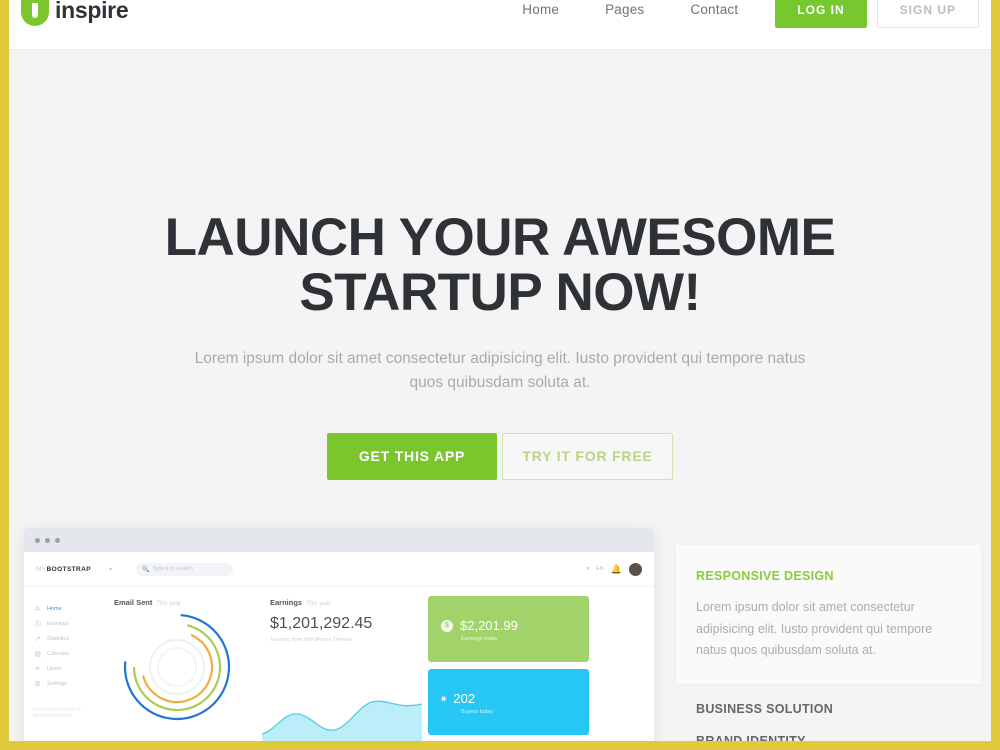  Describe the element at coordinates (587, 457) in the screenshot. I see `try-it-for-free-button: TRY IT FOR FREE` at that location.